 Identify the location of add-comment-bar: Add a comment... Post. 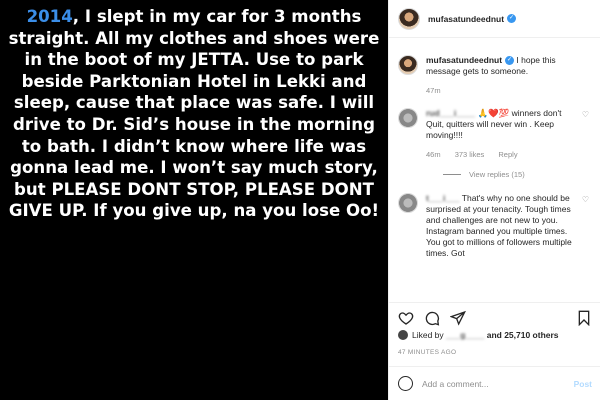
(494, 383).